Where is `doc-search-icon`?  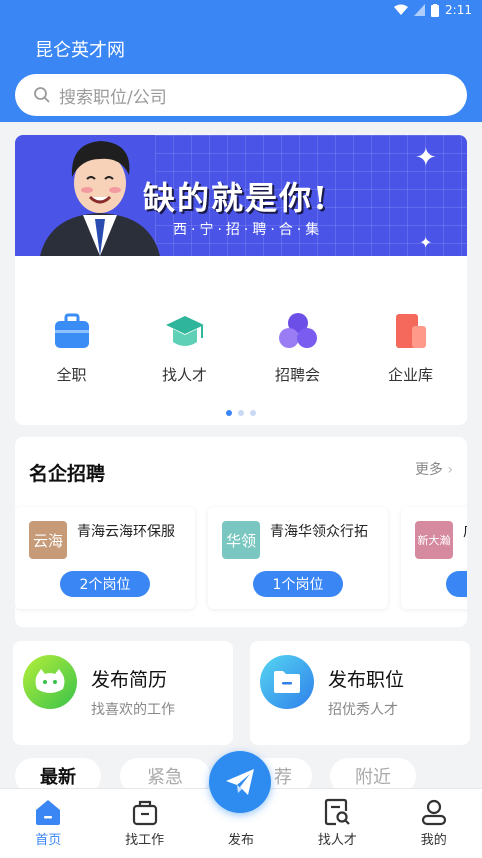
doc-search-icon is located at coordinates (338, 812).